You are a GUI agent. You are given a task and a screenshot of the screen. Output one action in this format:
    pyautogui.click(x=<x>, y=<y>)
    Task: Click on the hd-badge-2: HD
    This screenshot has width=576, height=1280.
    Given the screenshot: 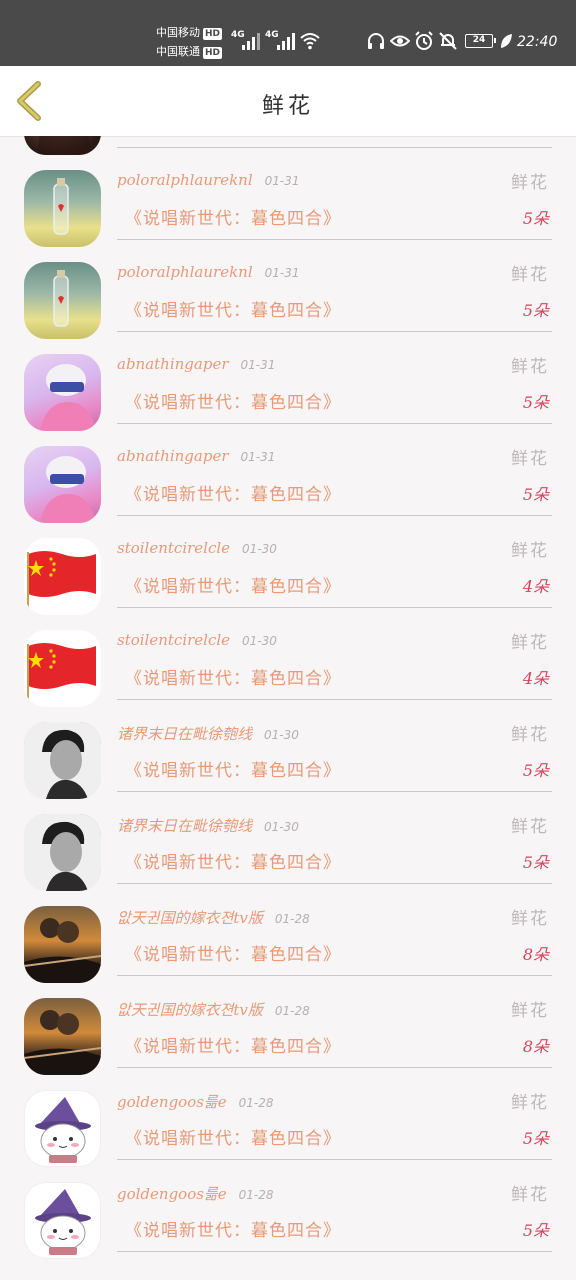 What is the action you would take?
    pyautogui.click(x=213, y=53)
    